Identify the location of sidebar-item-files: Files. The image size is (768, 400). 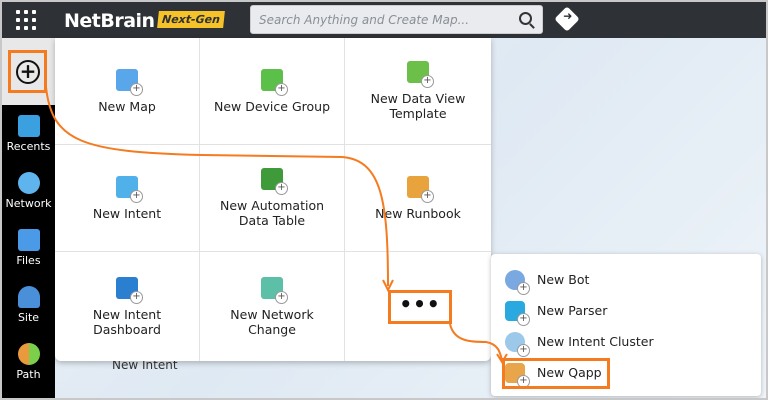
(28, 248).